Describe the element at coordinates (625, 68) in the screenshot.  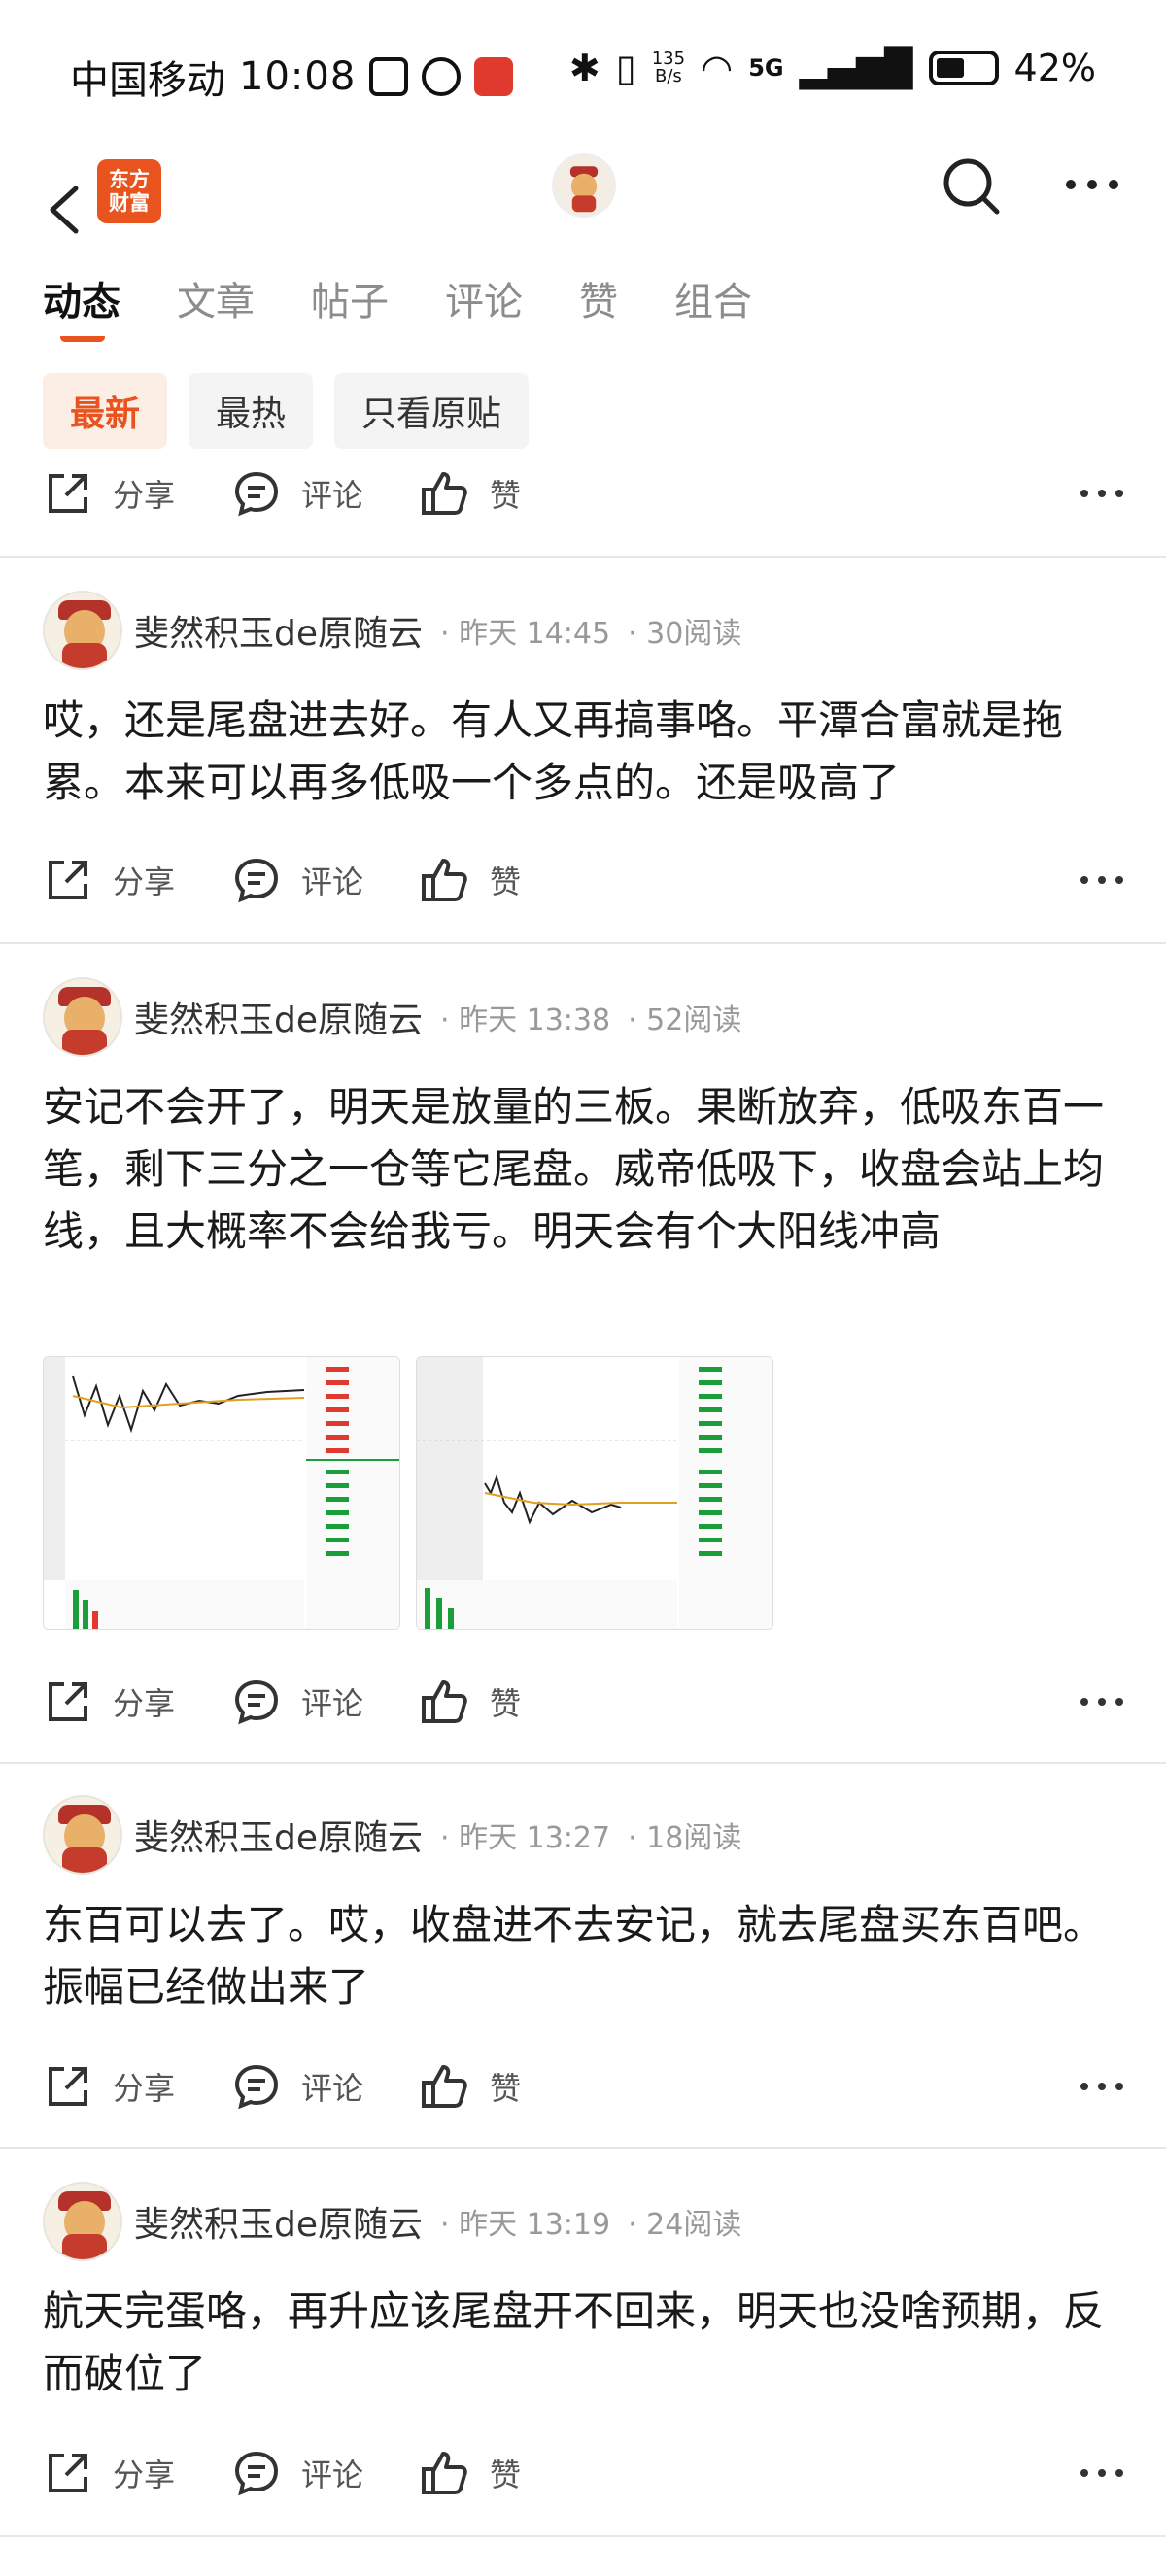
I see `vibrate-icon: ▯` at that location.